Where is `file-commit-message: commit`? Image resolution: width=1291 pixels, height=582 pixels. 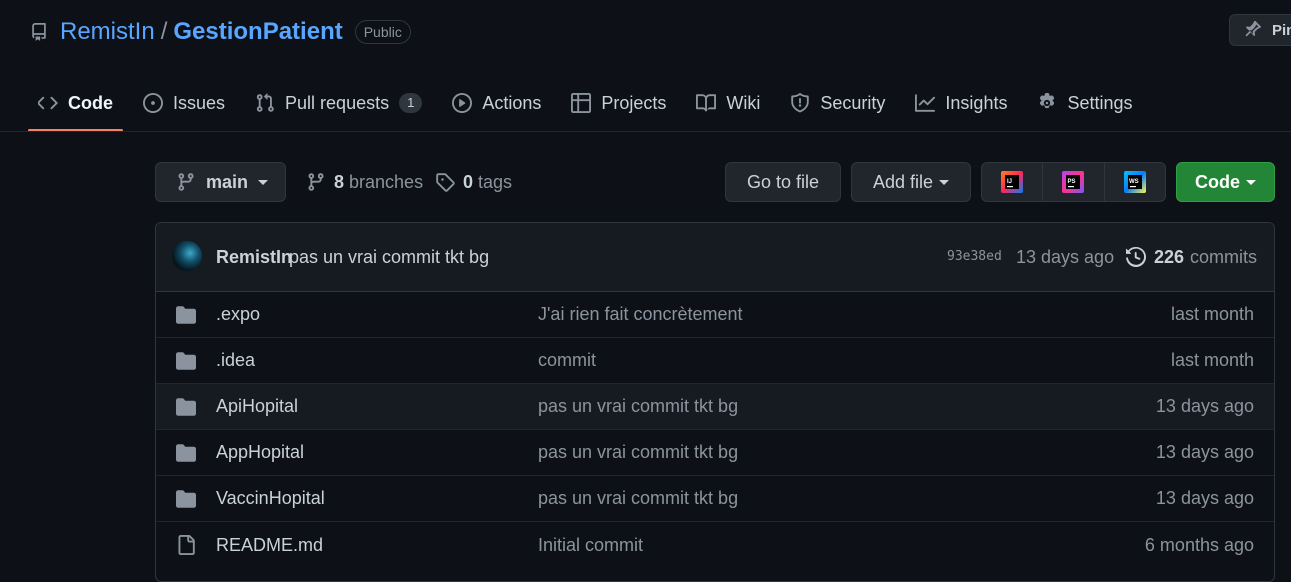 file-commit-message: commit is located at coordinates (567, 360).